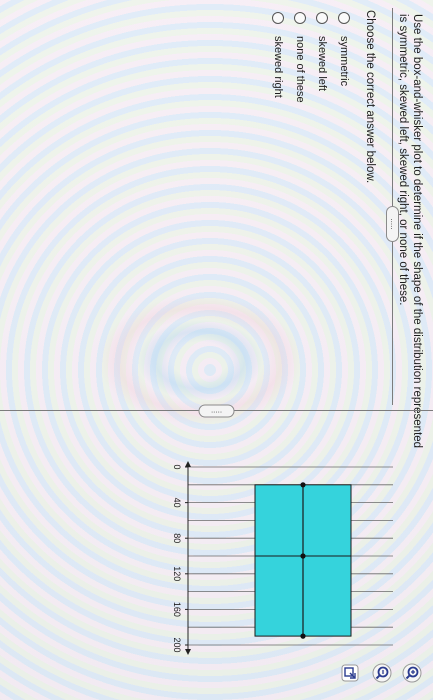 This screenshot has width=433, height=700. I want to click on option-symmetric: symmetric, so click(344, 57).